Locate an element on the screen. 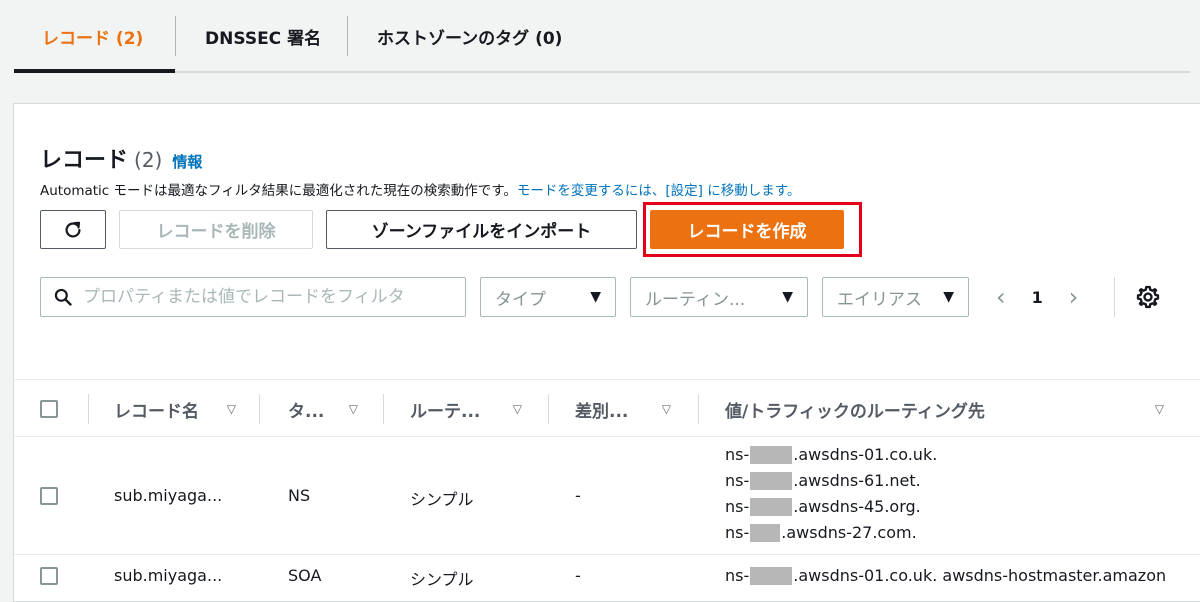 The height and width of the screenshot is (602, 1200). select-all-checkbox is located at coordinates (49, 409).